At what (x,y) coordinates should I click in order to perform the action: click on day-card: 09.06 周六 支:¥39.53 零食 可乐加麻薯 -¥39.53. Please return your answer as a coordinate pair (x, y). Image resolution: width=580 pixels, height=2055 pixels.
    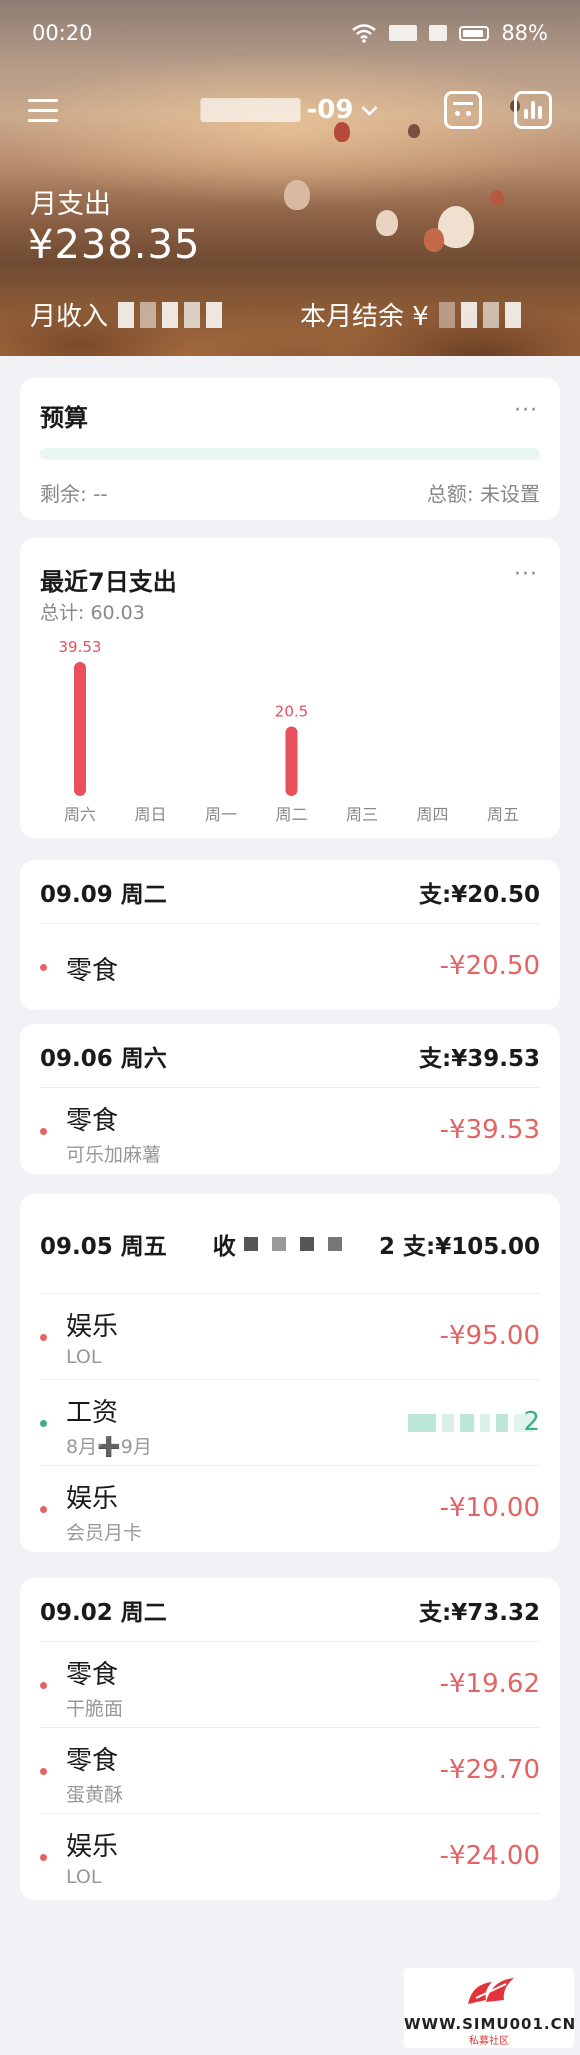
    Looking at the image, I should click on (290, 1099).